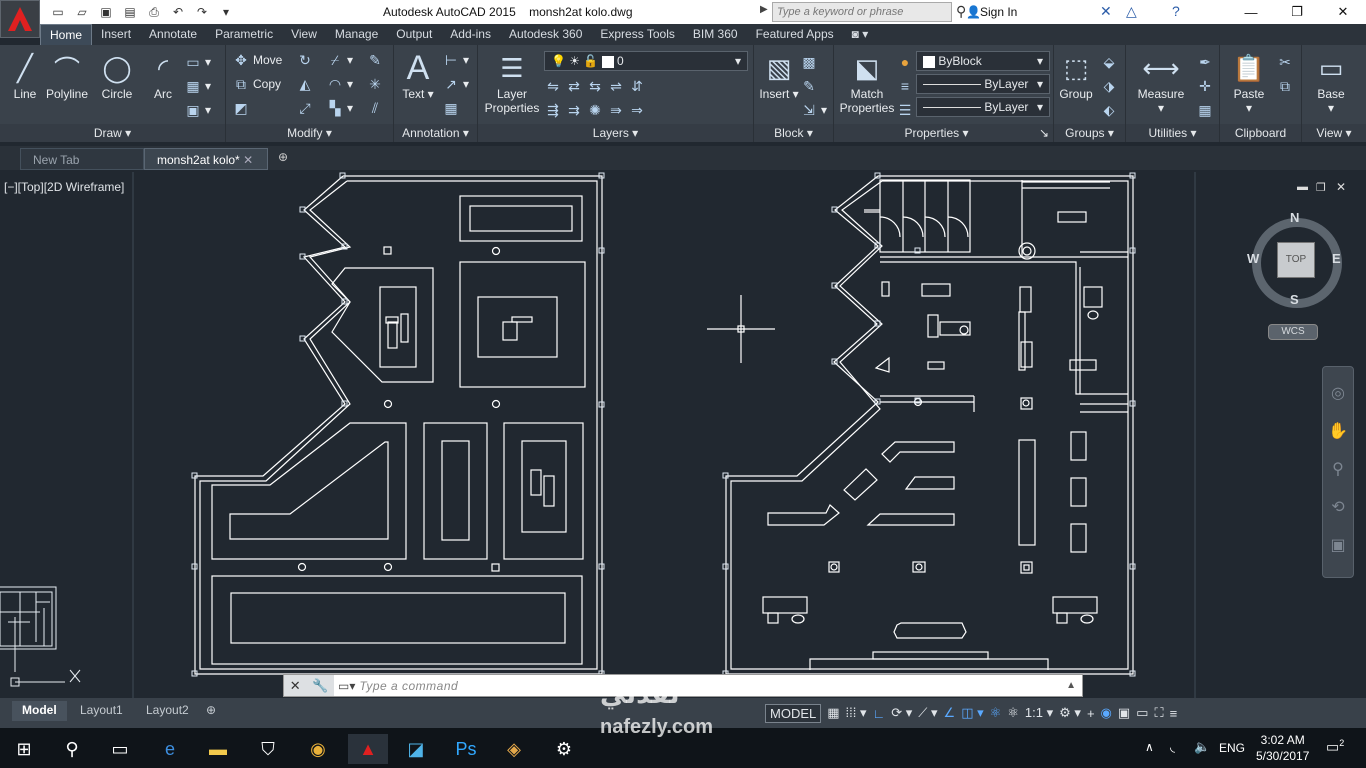 The image size is (1366, 768). What do you see at coordinates (202, 12) in the screenshot?
I see `redo-icon: ↷` at bounding box center [202, 12].